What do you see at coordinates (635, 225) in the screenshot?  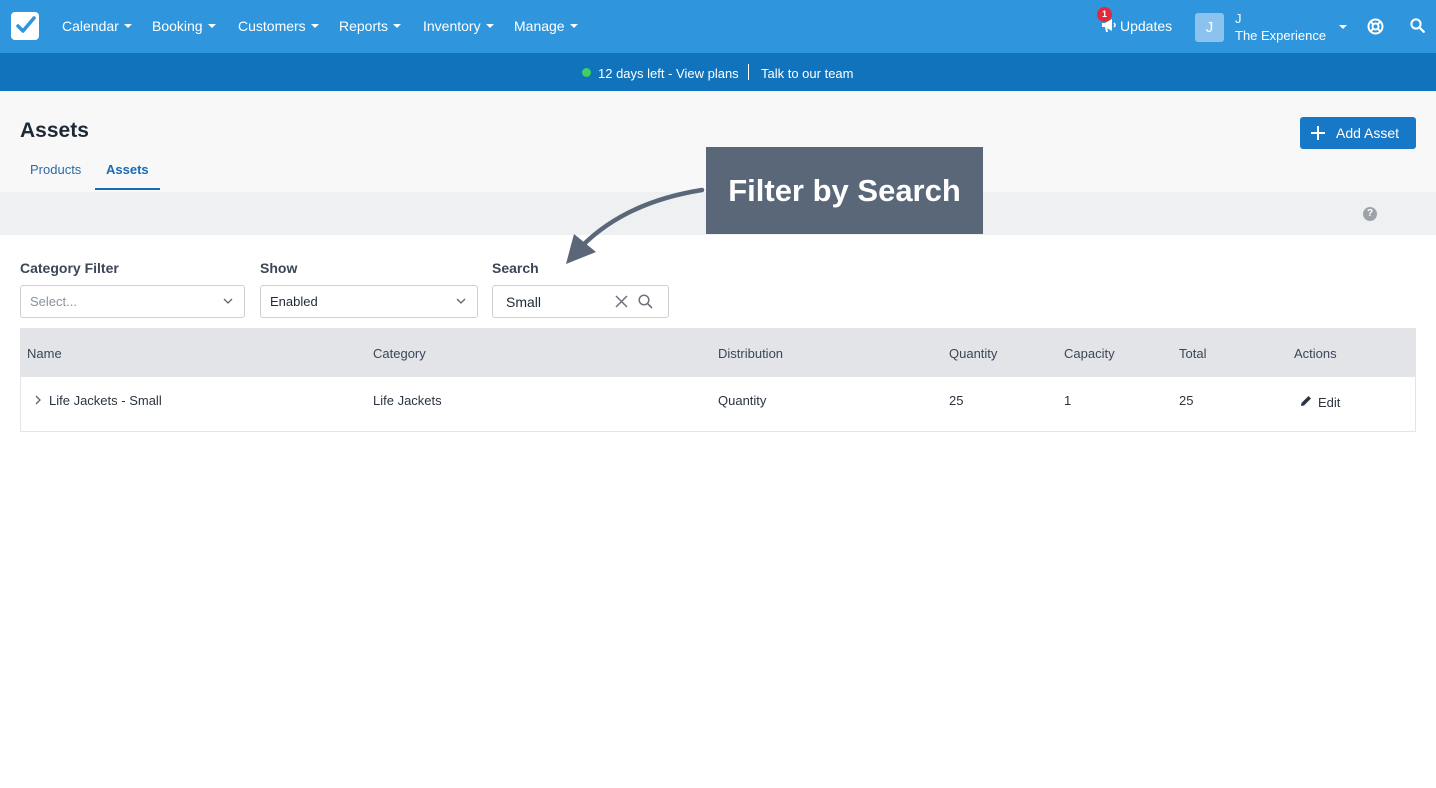 I see `callout-arrow-icon` at bounding box center [635, 225].